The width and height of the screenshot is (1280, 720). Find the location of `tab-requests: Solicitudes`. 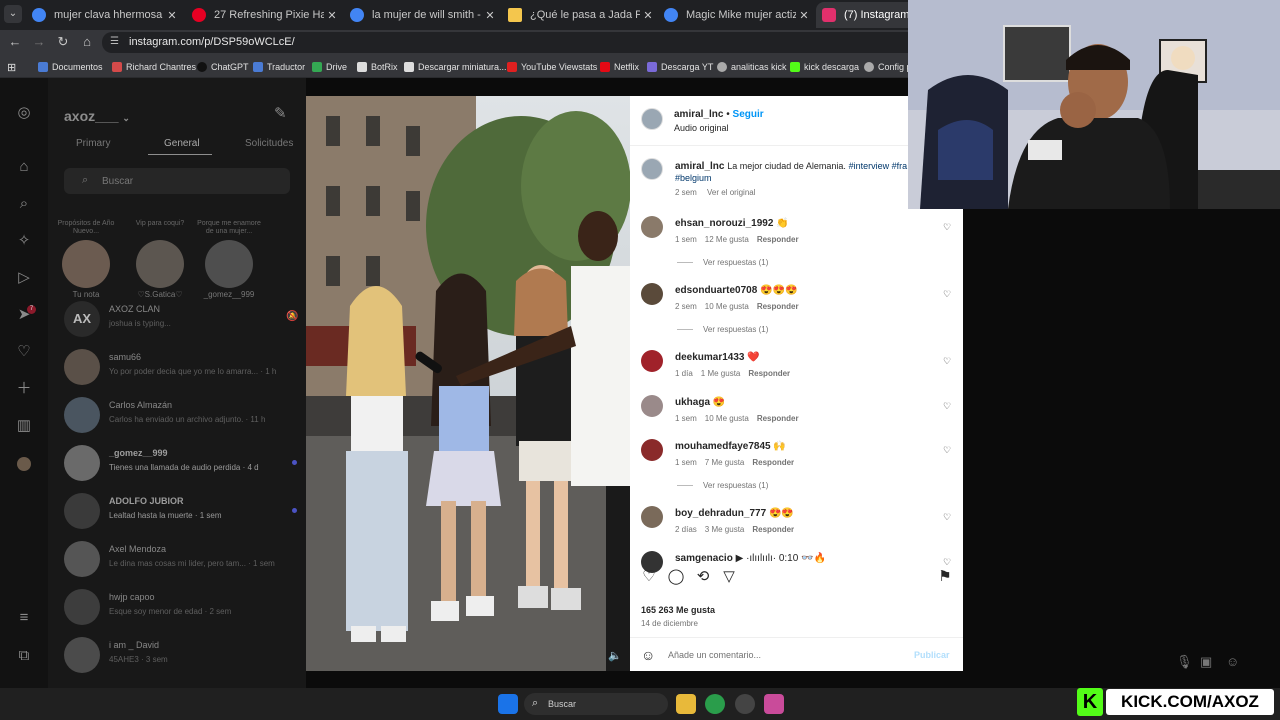

tab-requests: Solicitudes is located at coordinates (269, 143).